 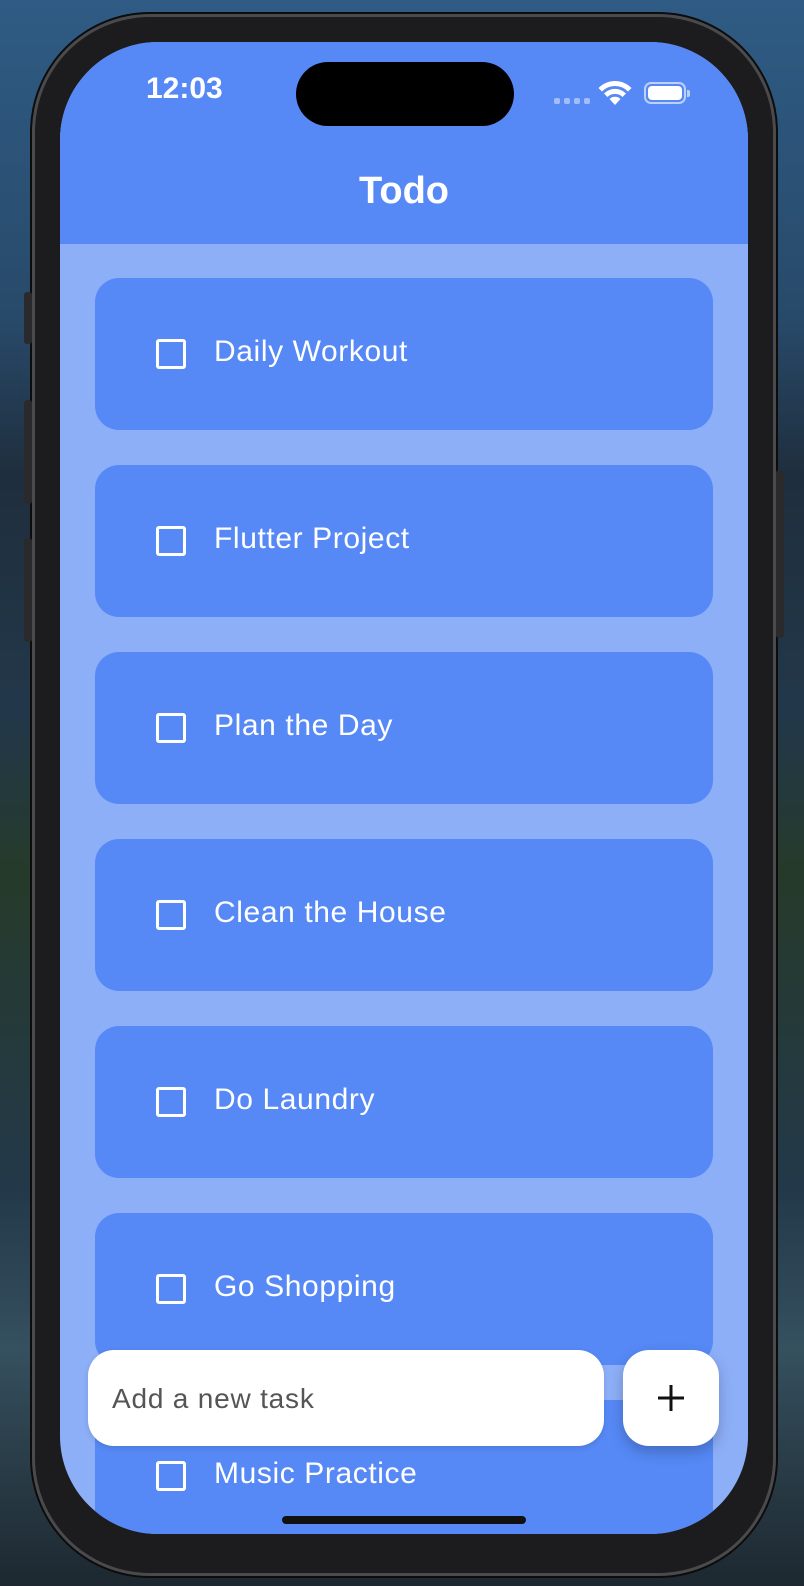 I want to click on todo-label: Clean the House, so click(x=330, y=912).